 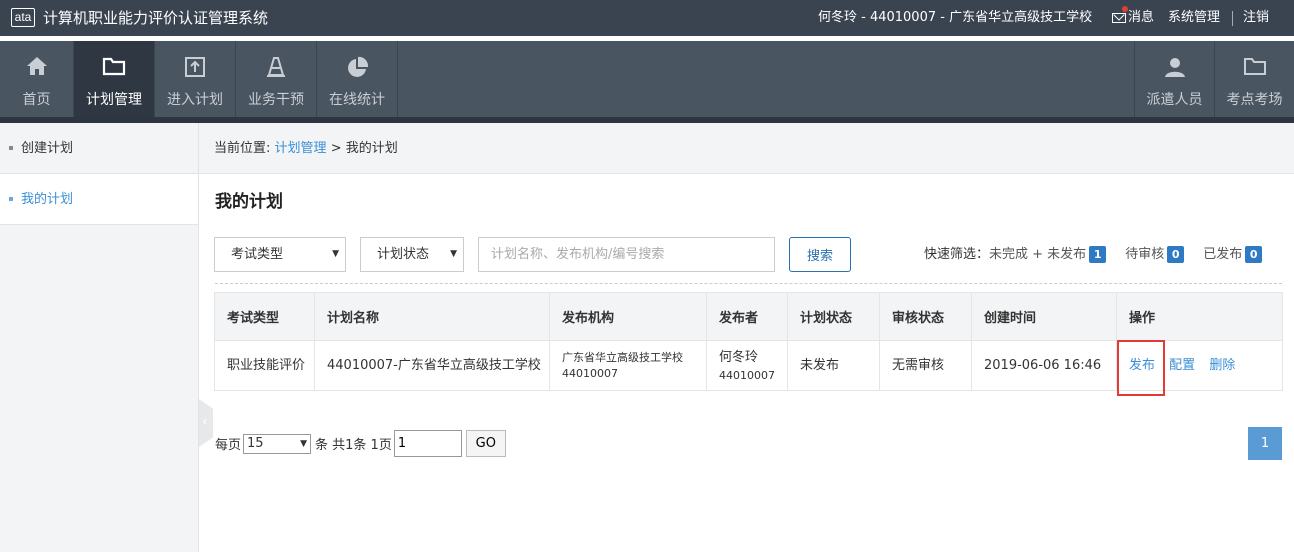 I want to click on notification-dot, so click(x=1125, y=9).